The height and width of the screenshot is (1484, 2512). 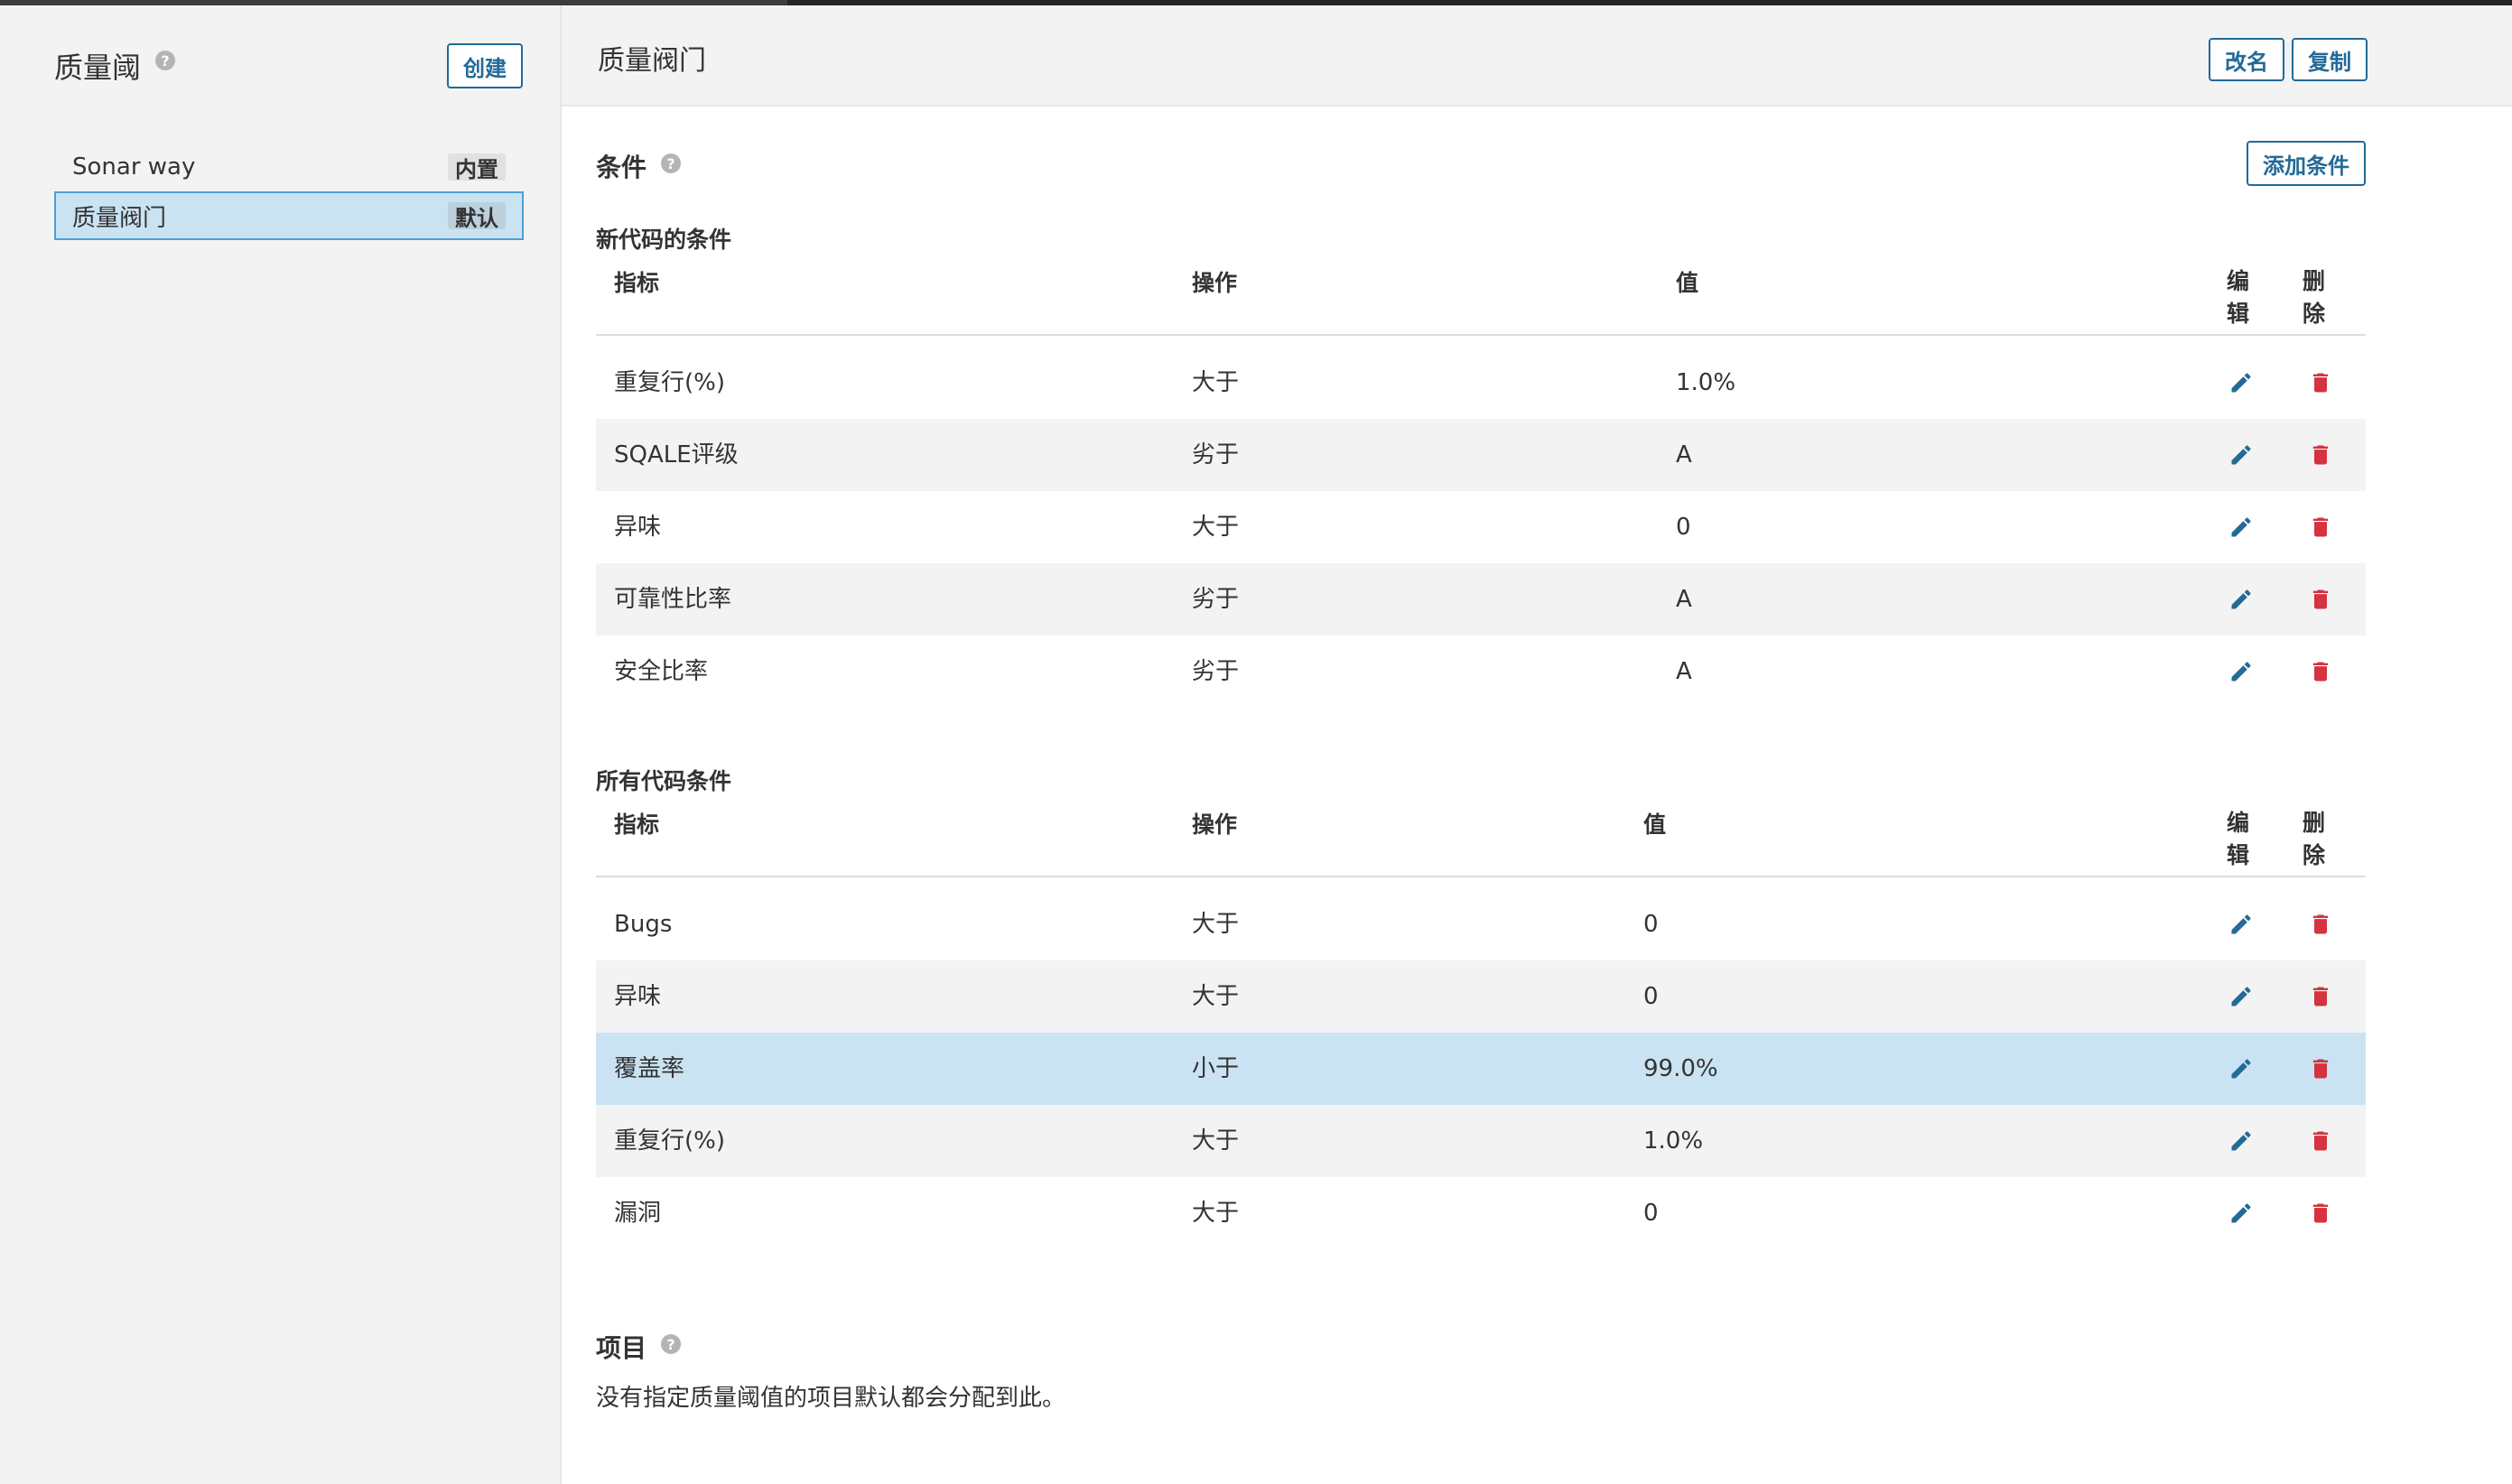 What do you see at coordinates (1216, 1068) in the screenshot?
I see `operator-cell: 小于` at bounding box center [1216, 1068].